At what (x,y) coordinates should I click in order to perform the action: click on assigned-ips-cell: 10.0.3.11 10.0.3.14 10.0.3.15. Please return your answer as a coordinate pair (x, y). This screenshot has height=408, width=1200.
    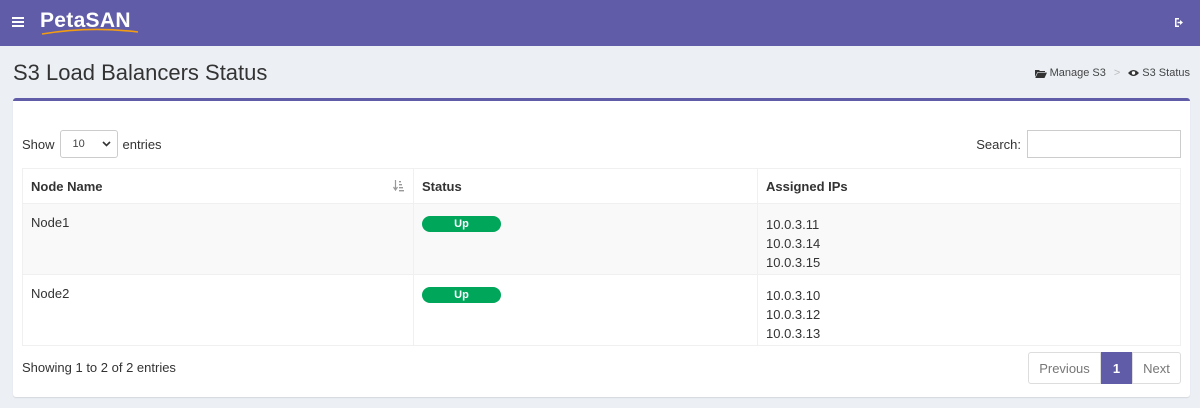
    Looking at the image, I should click on (969, 239).